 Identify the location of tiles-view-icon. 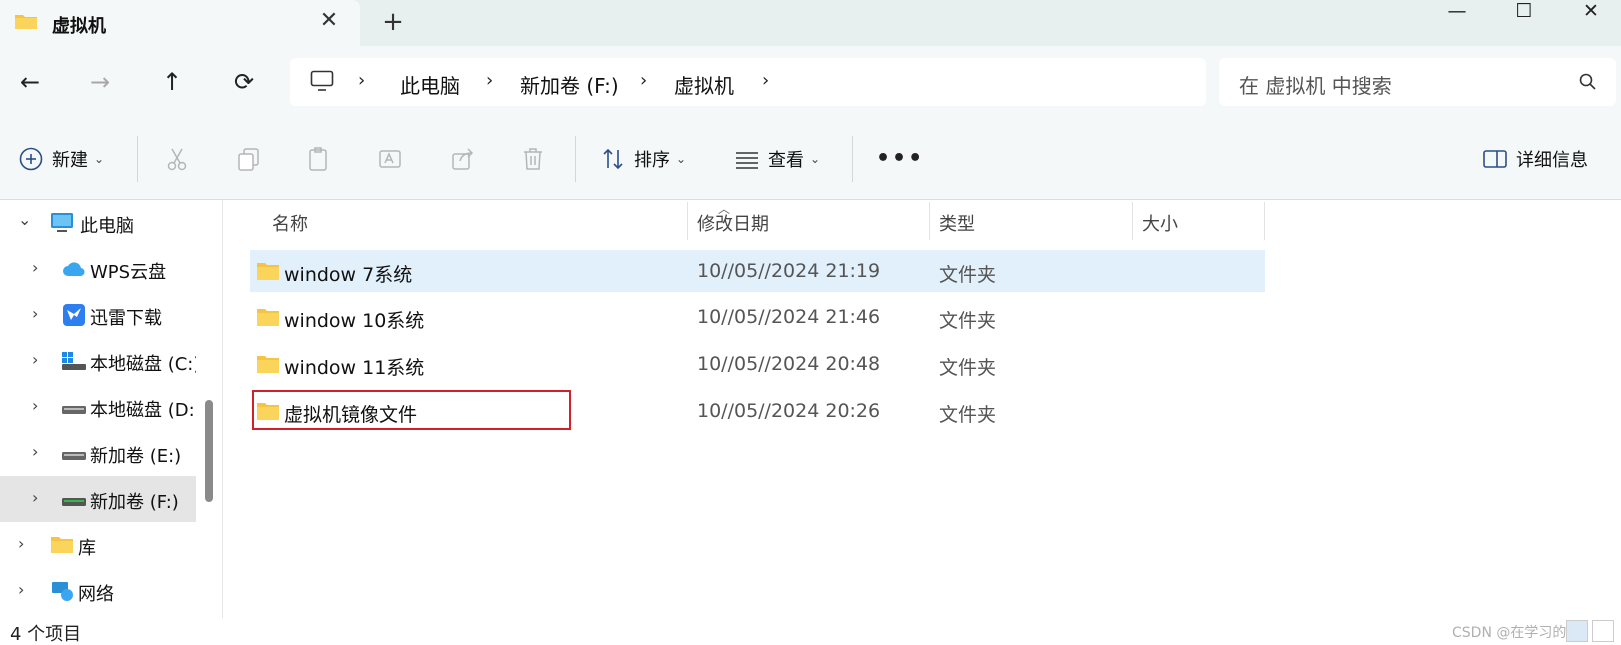
(1603, 631).